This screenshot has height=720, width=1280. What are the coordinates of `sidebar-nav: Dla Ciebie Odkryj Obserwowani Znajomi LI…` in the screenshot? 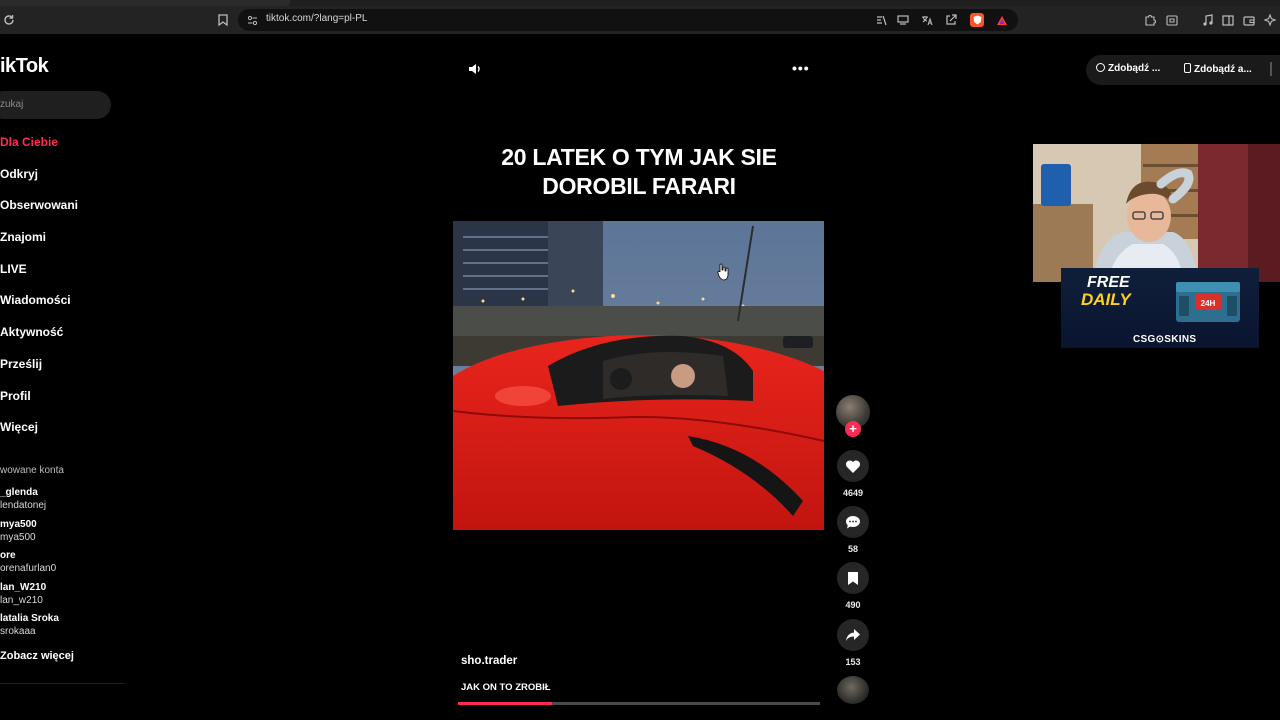 It's located at (39, 293).